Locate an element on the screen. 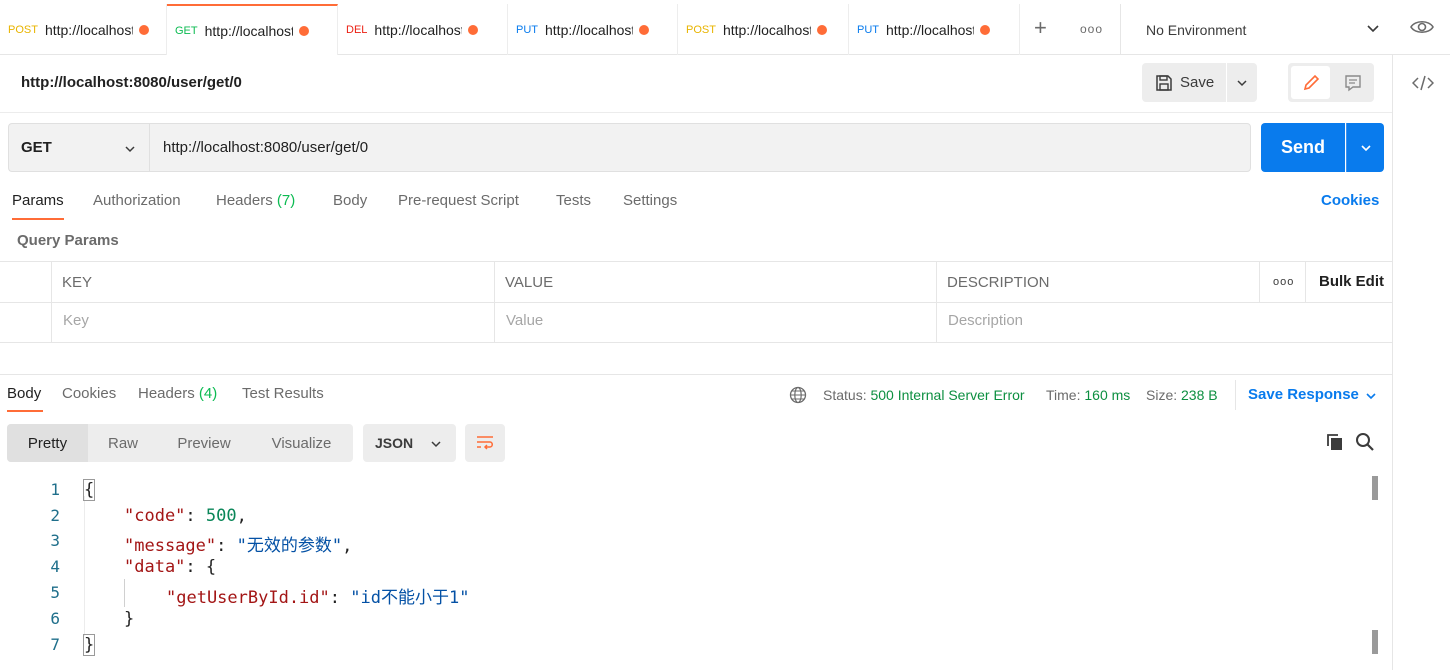  response-format-select: JSON is located at coordinates (409, 443).